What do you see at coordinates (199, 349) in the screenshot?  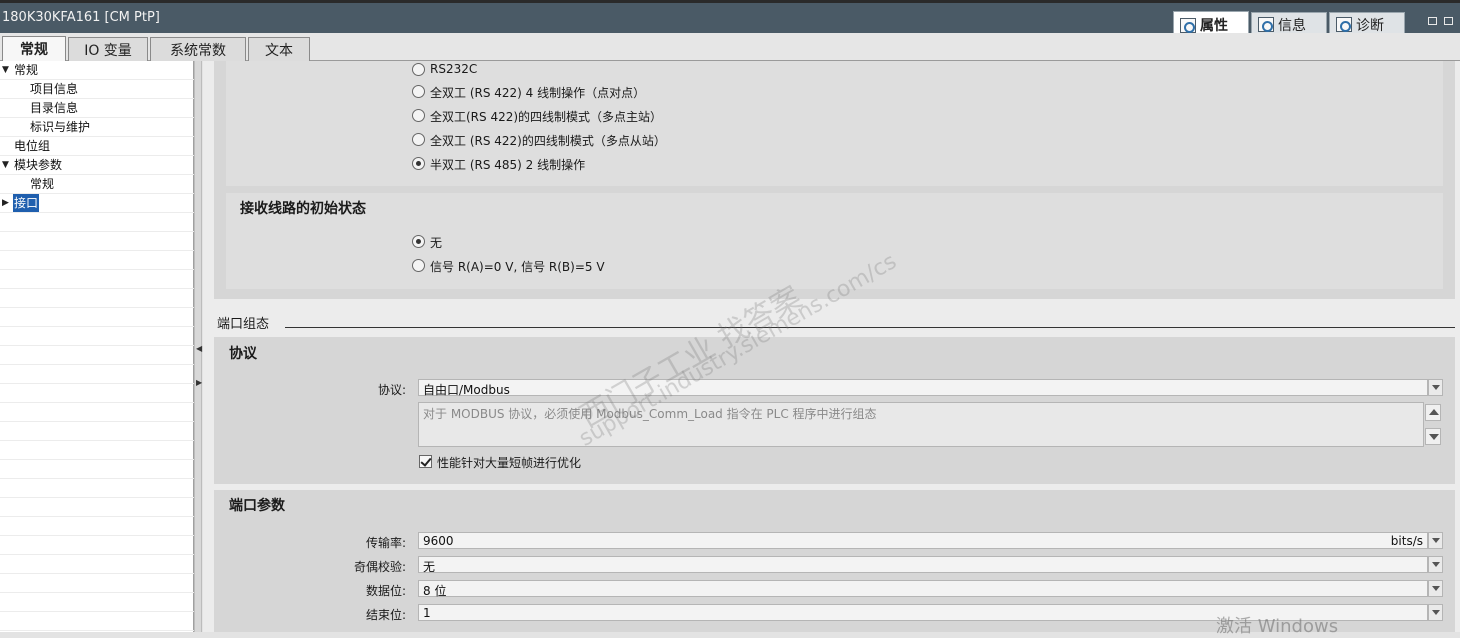 I see `collapse-left-icon: ◀` at bounding box center [199, 349].